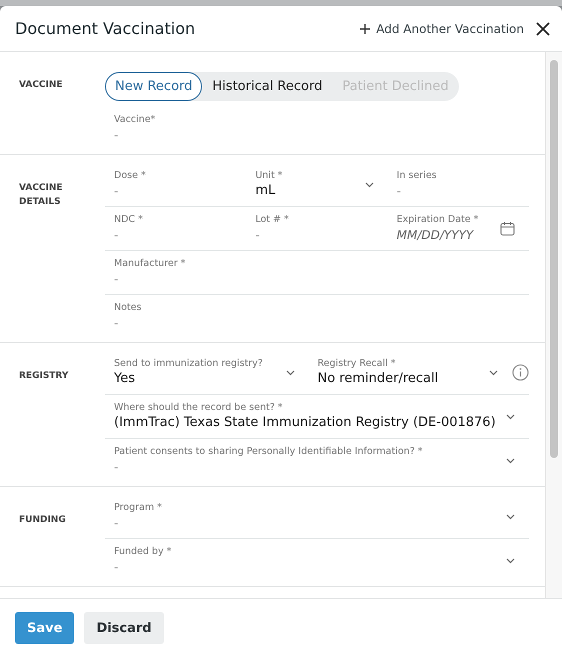 The height and width of the screenshot is (657, 562). I want to click on input-field: Notes -, so click(317, 316).